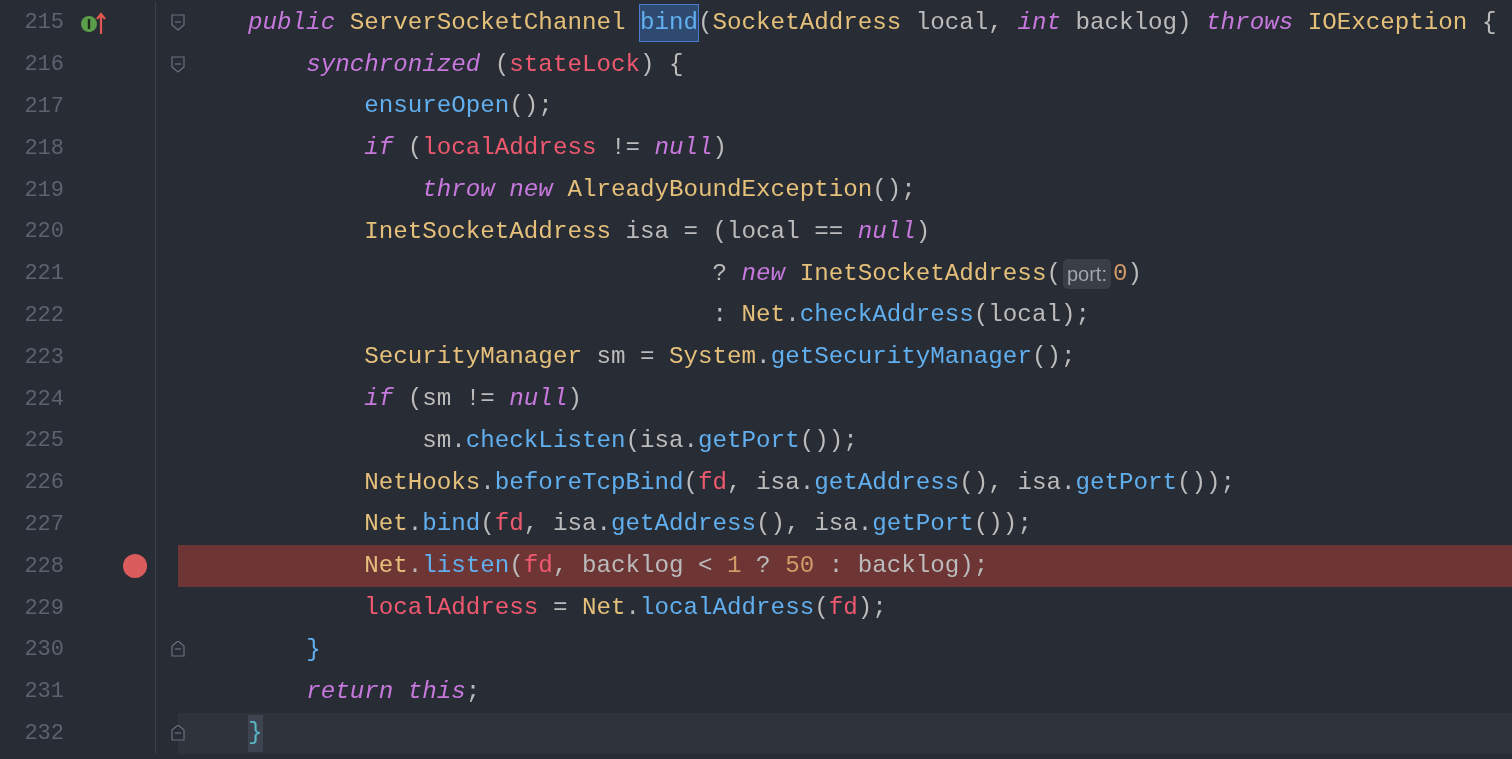 The height and width of the screenshot is (759, 1512). Describe the element at coordinates (625, 148) in the screenshot. I see `code-text: !=` at that location.